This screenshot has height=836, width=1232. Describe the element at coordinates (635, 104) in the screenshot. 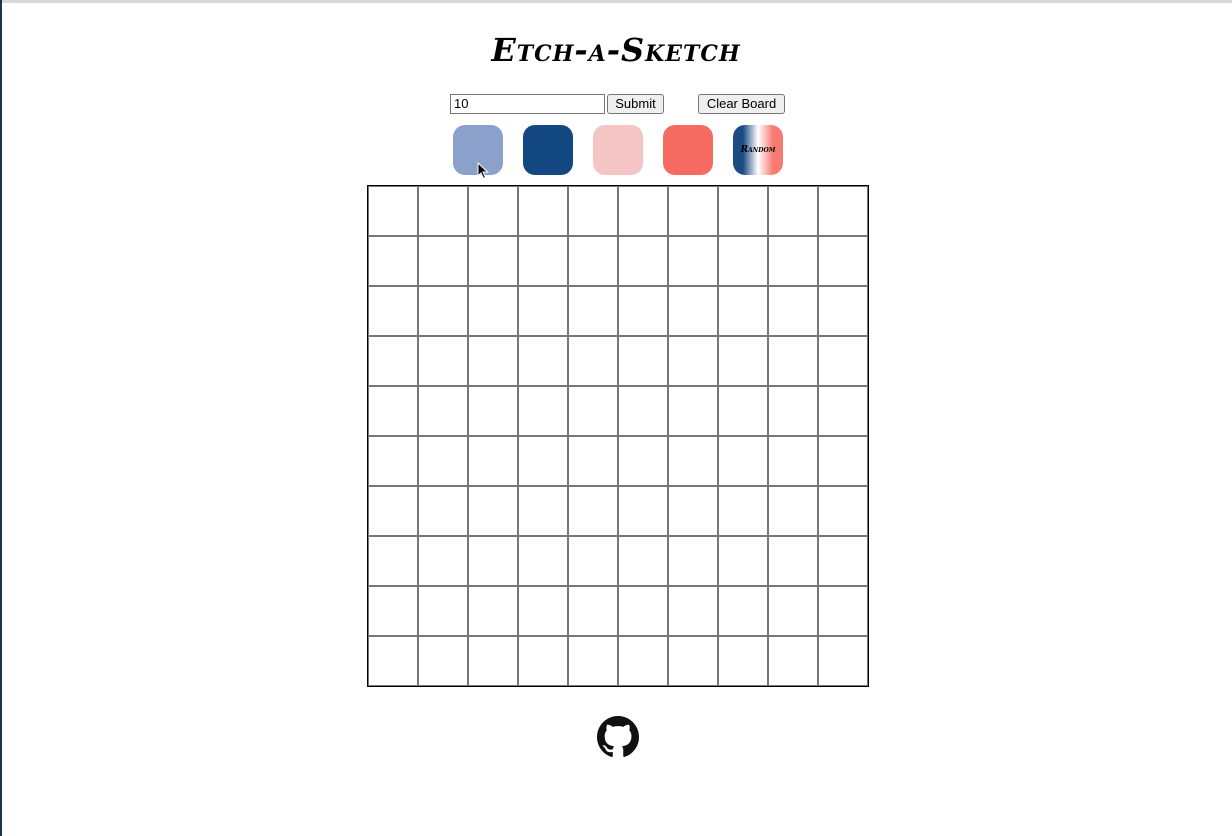

I see `submit-button: Submit` at that location.